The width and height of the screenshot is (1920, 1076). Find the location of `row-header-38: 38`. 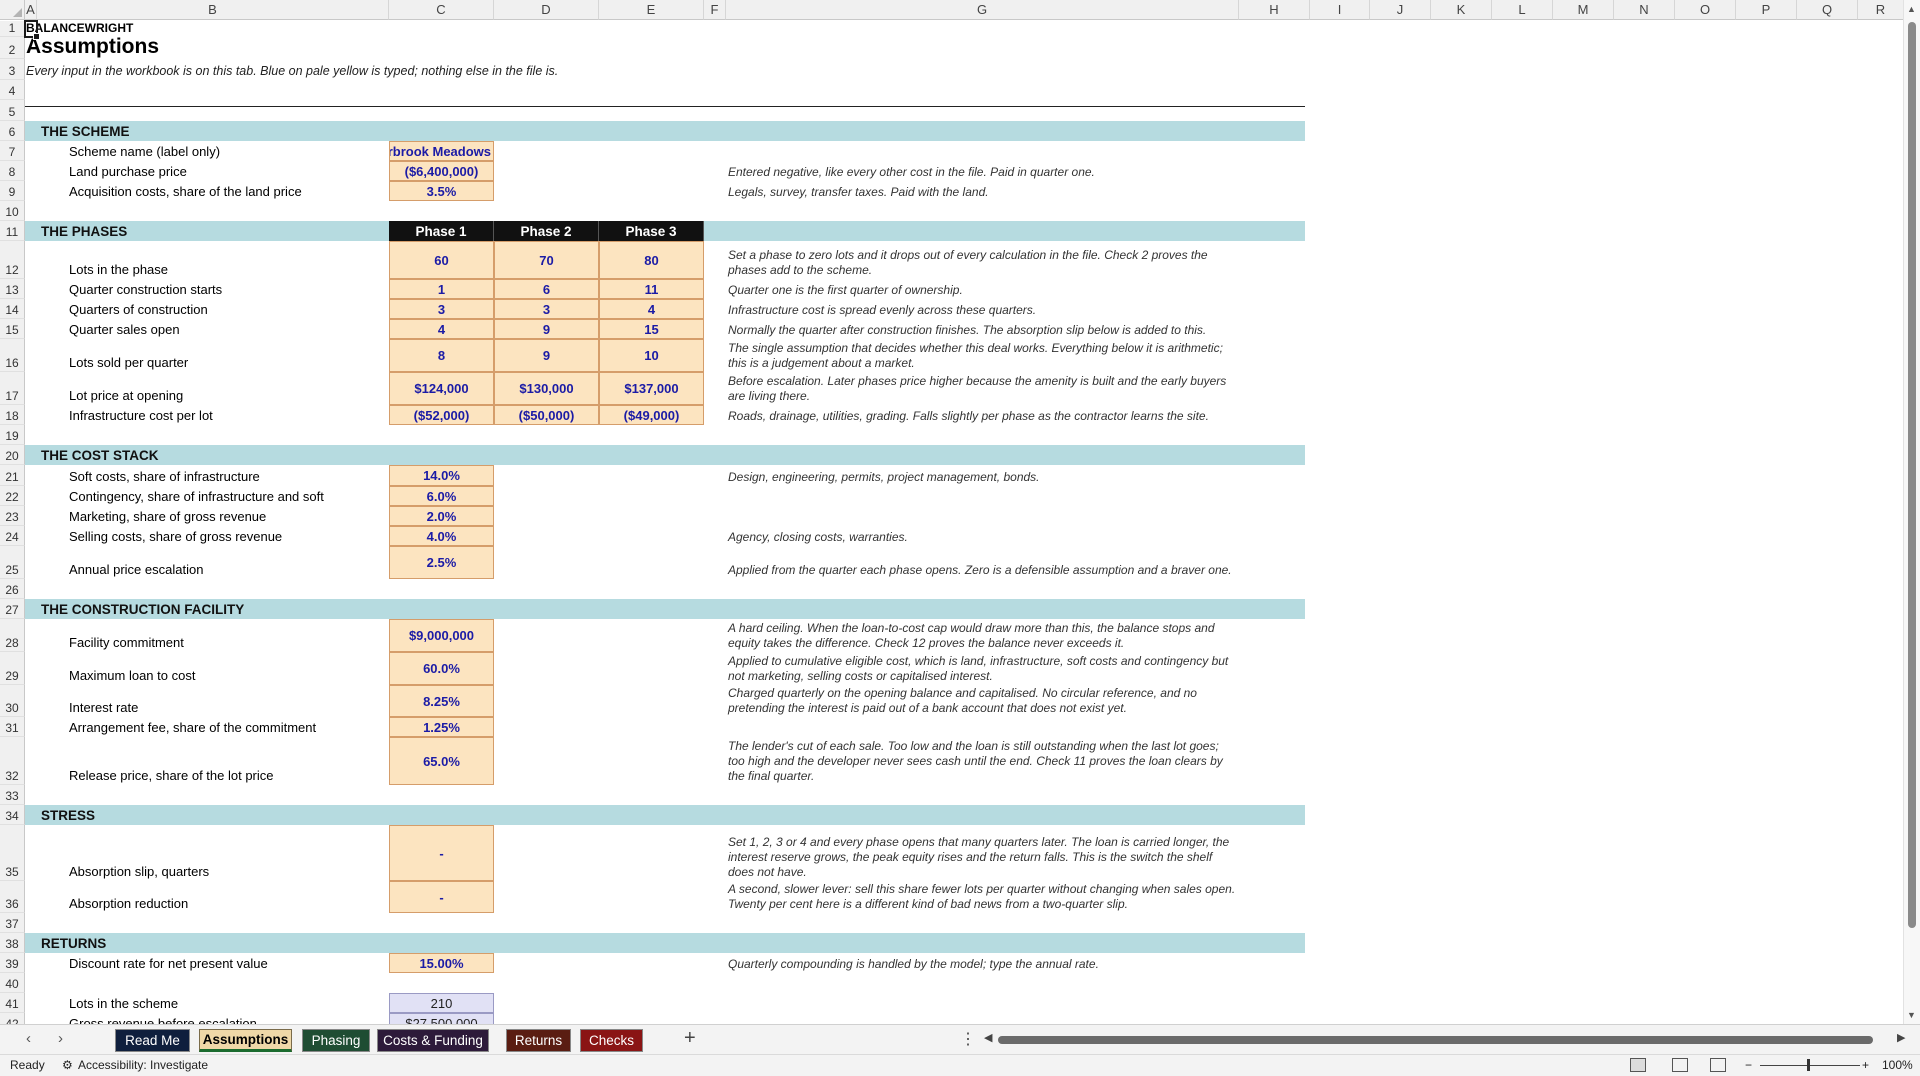

row-header-38: 38 is located at coordinates (12, 943).